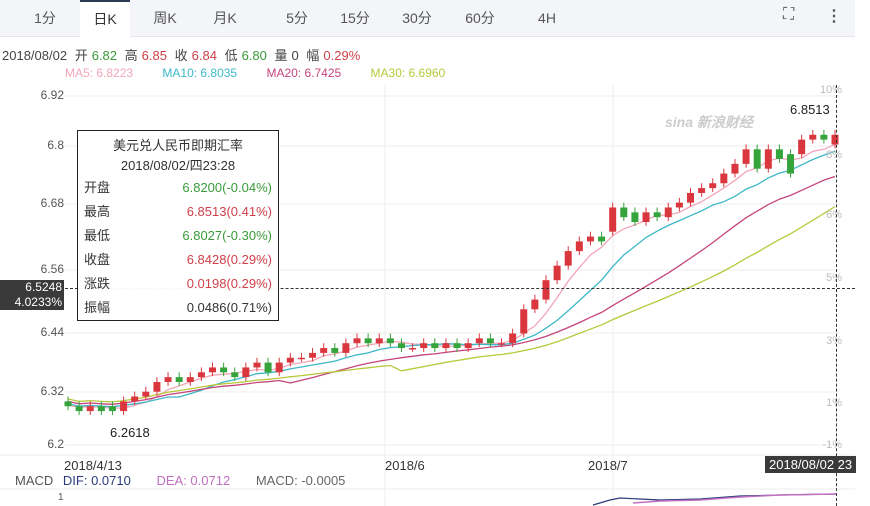 The width and height of the screenshot is (870, 506). Describe the element at coordinates (178, 260) in the screenshot. I see `tooltip-row: 收盘 6.8428(0.29%)` at that location.